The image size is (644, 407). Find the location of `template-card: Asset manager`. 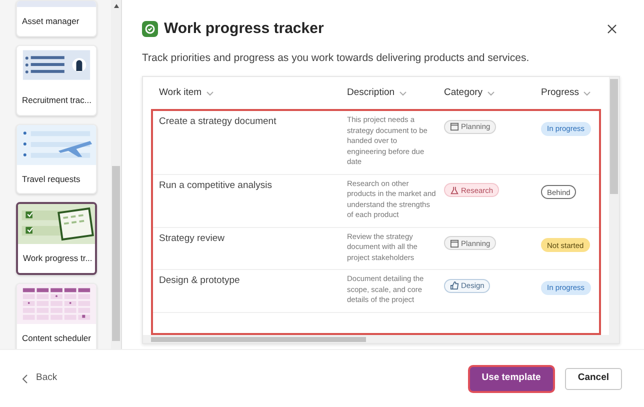

template-card: Asset manager is located at coordinates (56, 18).